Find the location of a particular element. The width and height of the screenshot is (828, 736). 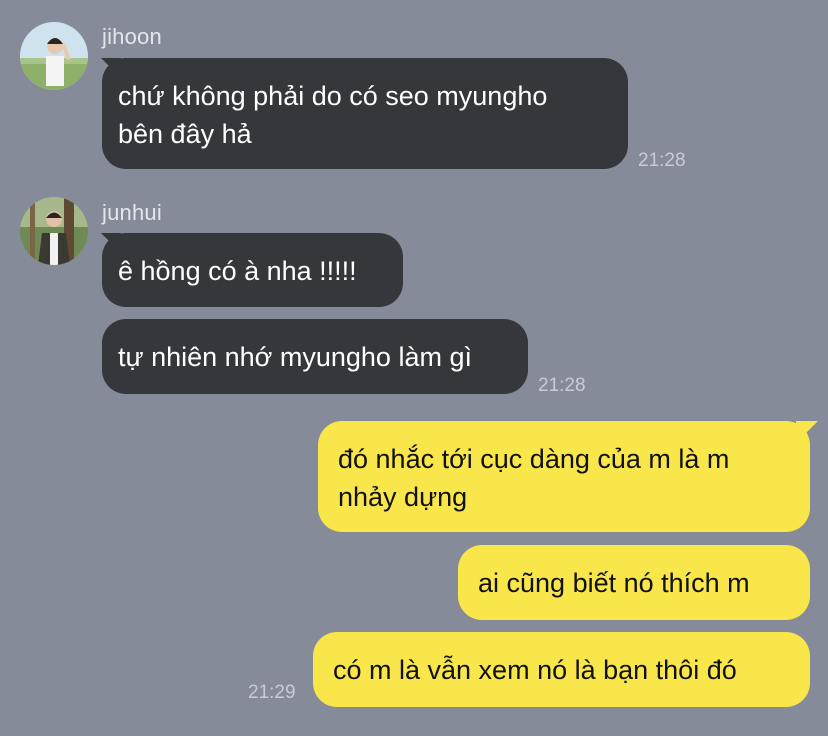

message-bubble-incoming: tự nhiên nhớ myungho làm gì is located at coordinates (315, 356).